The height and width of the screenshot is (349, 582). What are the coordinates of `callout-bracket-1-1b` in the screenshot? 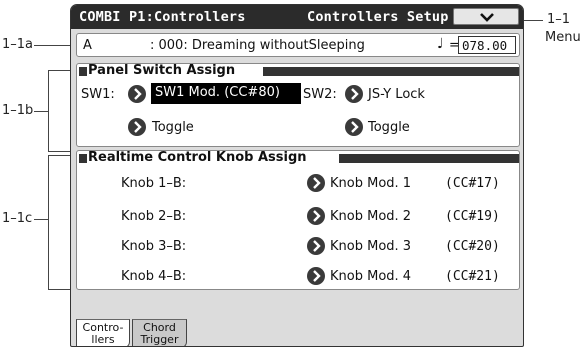 It's located at (48, 111).